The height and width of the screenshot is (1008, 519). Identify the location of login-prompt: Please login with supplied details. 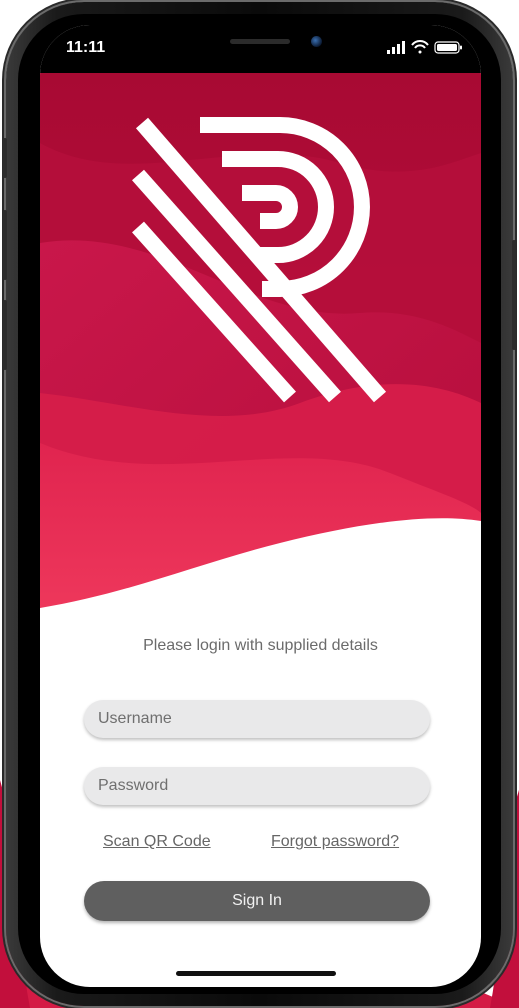
(260, 645).